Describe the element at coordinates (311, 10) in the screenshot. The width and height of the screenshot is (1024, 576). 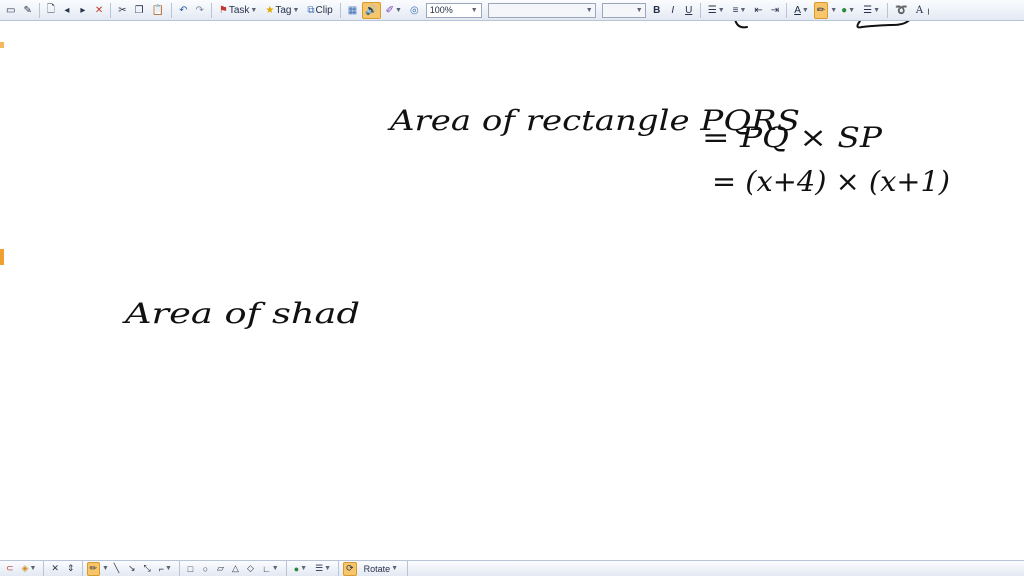
I see `clip-icon: ⧉` at that location.